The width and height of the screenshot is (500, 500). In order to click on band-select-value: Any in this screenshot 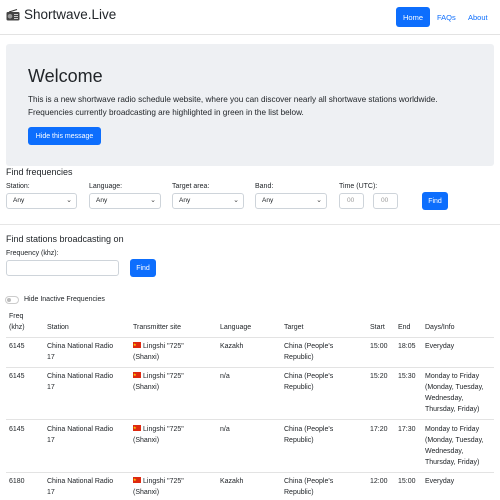, I will do `click(268, 200)`.